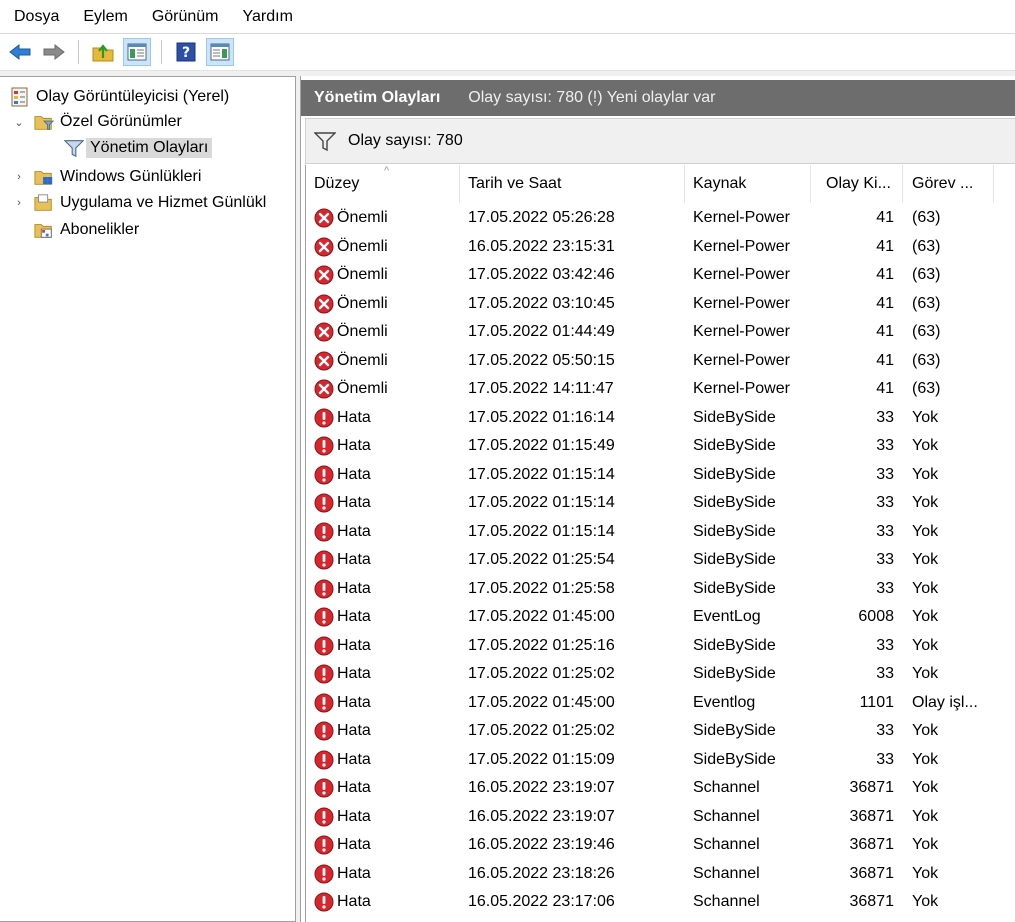 This screenshot has width=1015, height=922. Describe the element at coordinates (54, 52) in the screenshot. I see `forward-button` at that location.